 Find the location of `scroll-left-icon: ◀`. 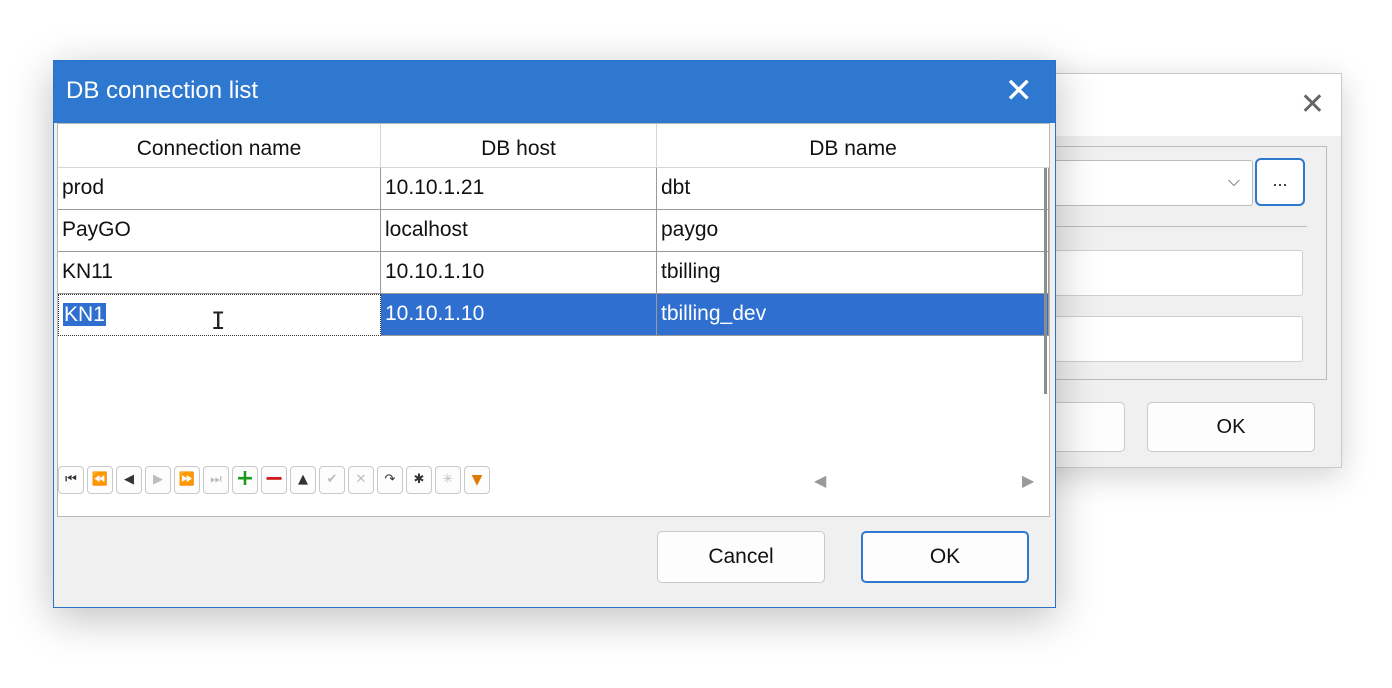

scroll-left-icon: ◀ is located at coordinates (820, 480).